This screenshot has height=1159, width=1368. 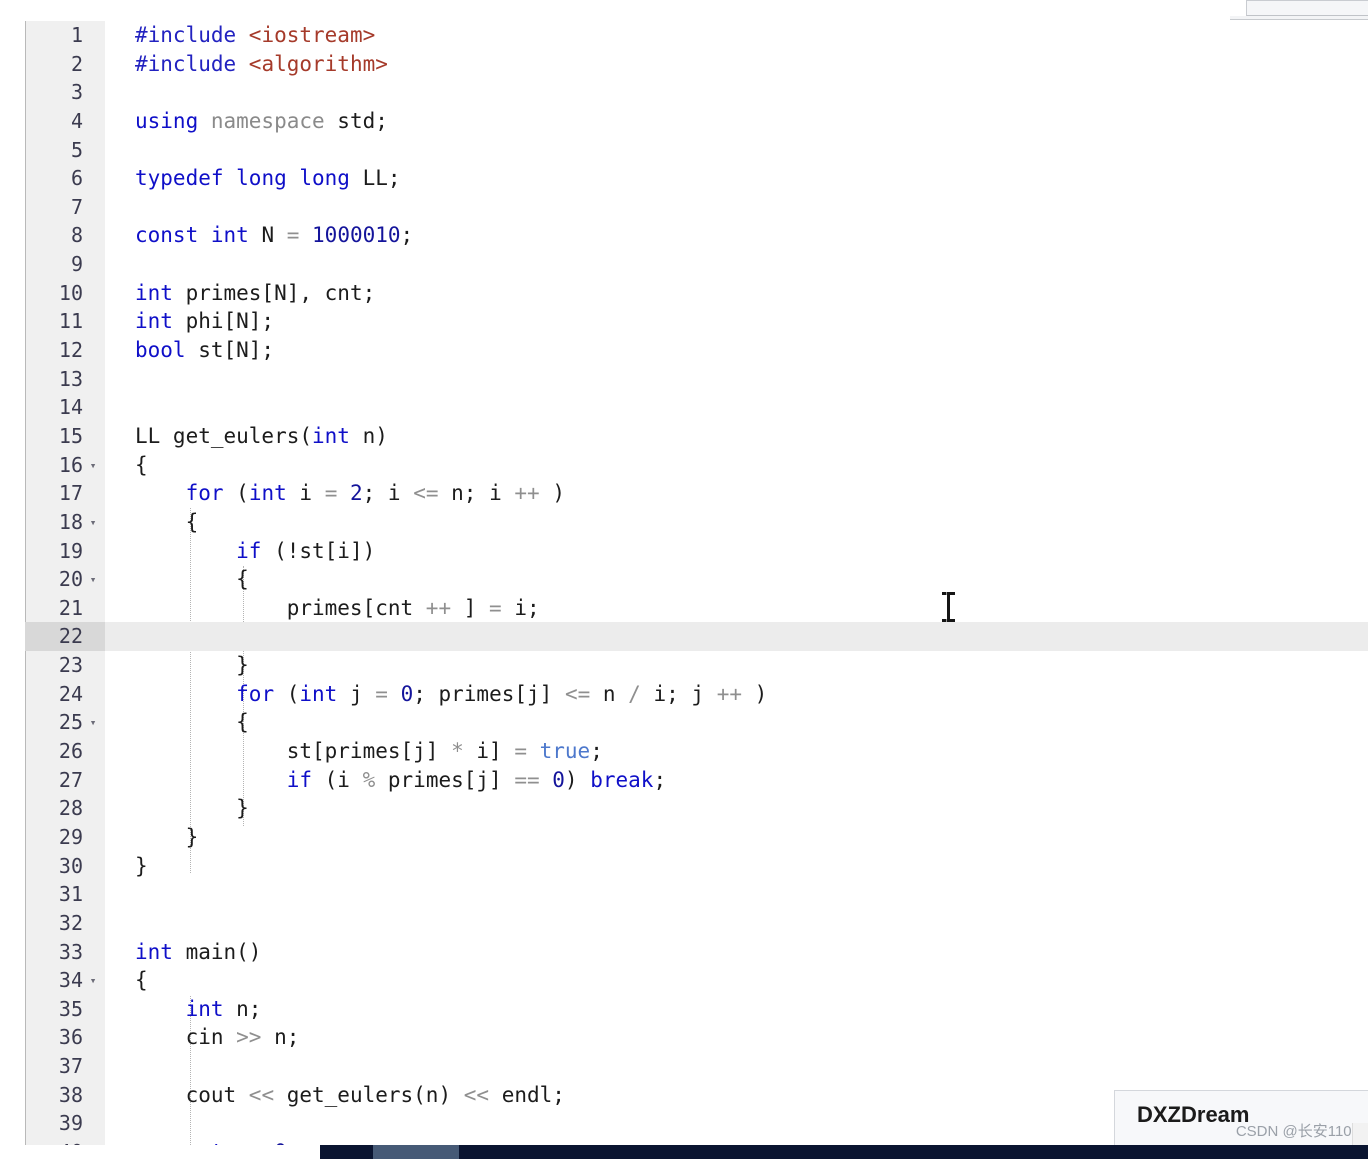 What do you see at coordinates (736, 780) in the screenshot?
I see `code-line-text: if (i % primes[j] == 0) break;` at bounding box center [736, 780].